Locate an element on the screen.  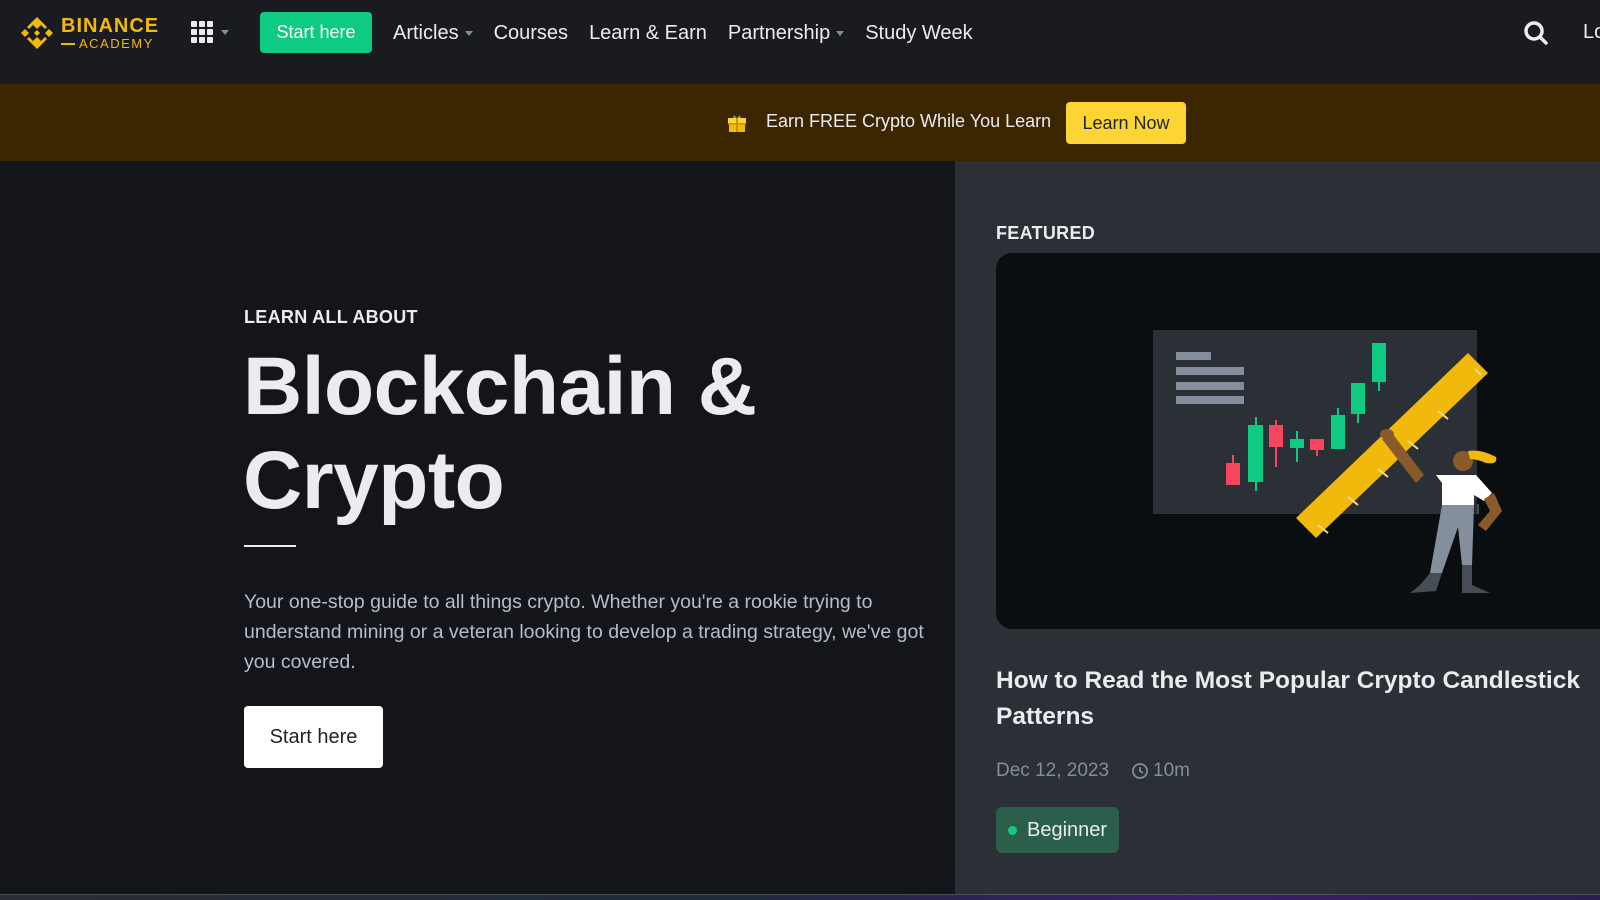
nav-item-courses: Courses is located at coordinates (531, 33).